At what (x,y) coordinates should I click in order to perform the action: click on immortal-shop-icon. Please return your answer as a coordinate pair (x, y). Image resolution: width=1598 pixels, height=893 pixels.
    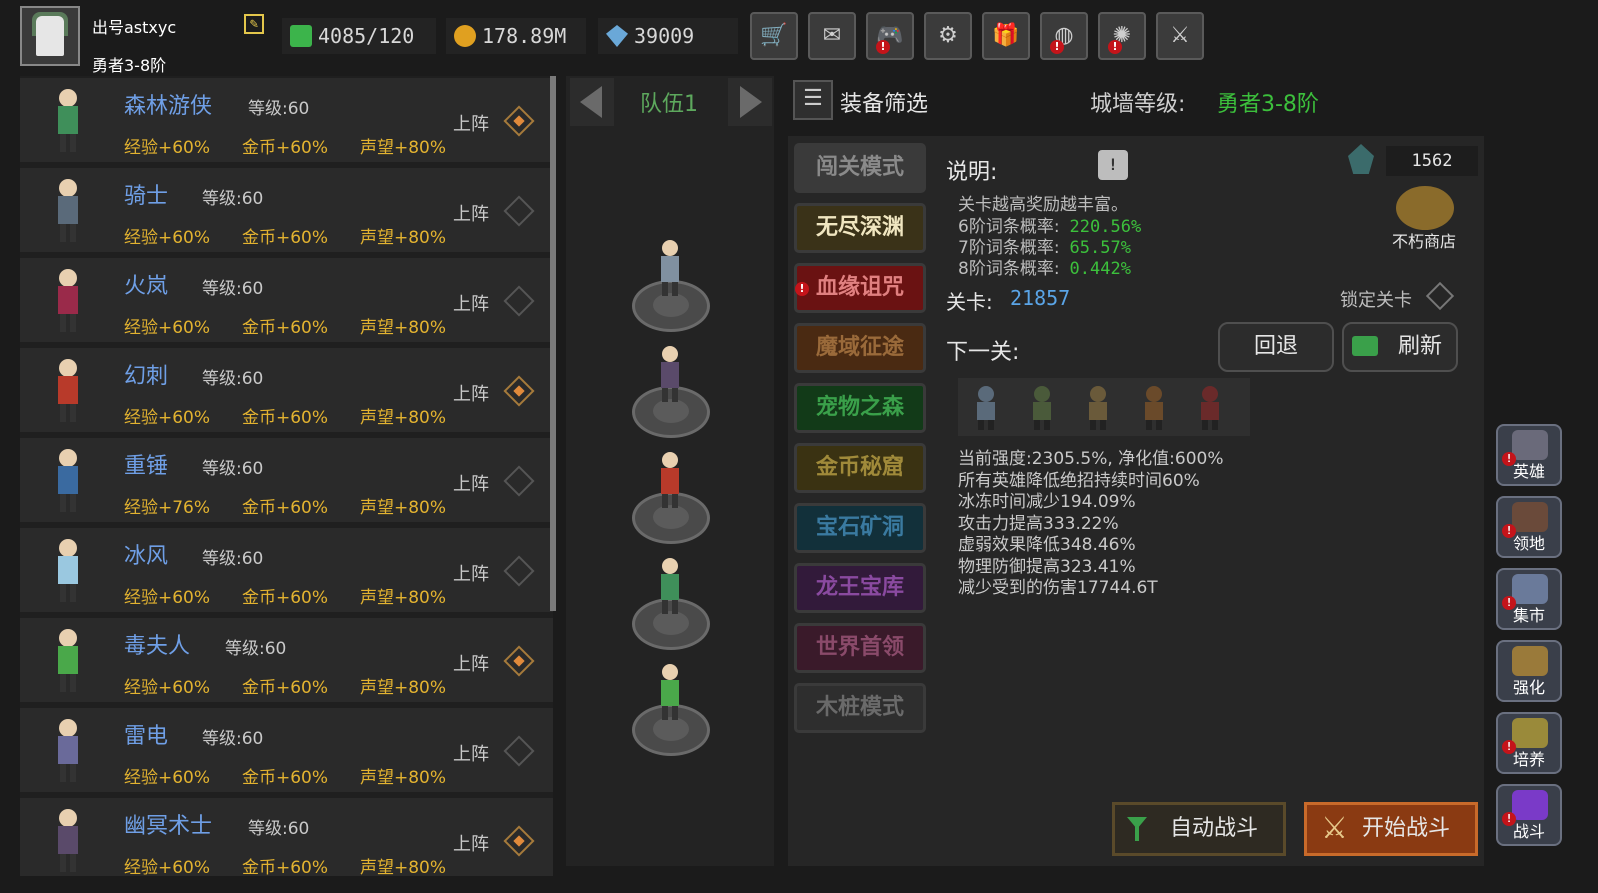
    Looking at the image, I should click on (1425, 208).